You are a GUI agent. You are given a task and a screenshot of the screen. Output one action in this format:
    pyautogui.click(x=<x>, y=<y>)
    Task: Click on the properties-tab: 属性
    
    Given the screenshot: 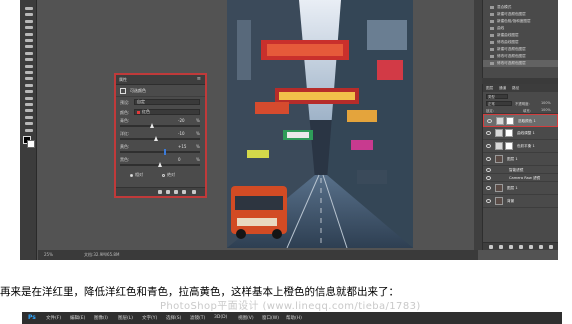 What is the action you would take?
    pyautogui.click(x=123, y=80)
    